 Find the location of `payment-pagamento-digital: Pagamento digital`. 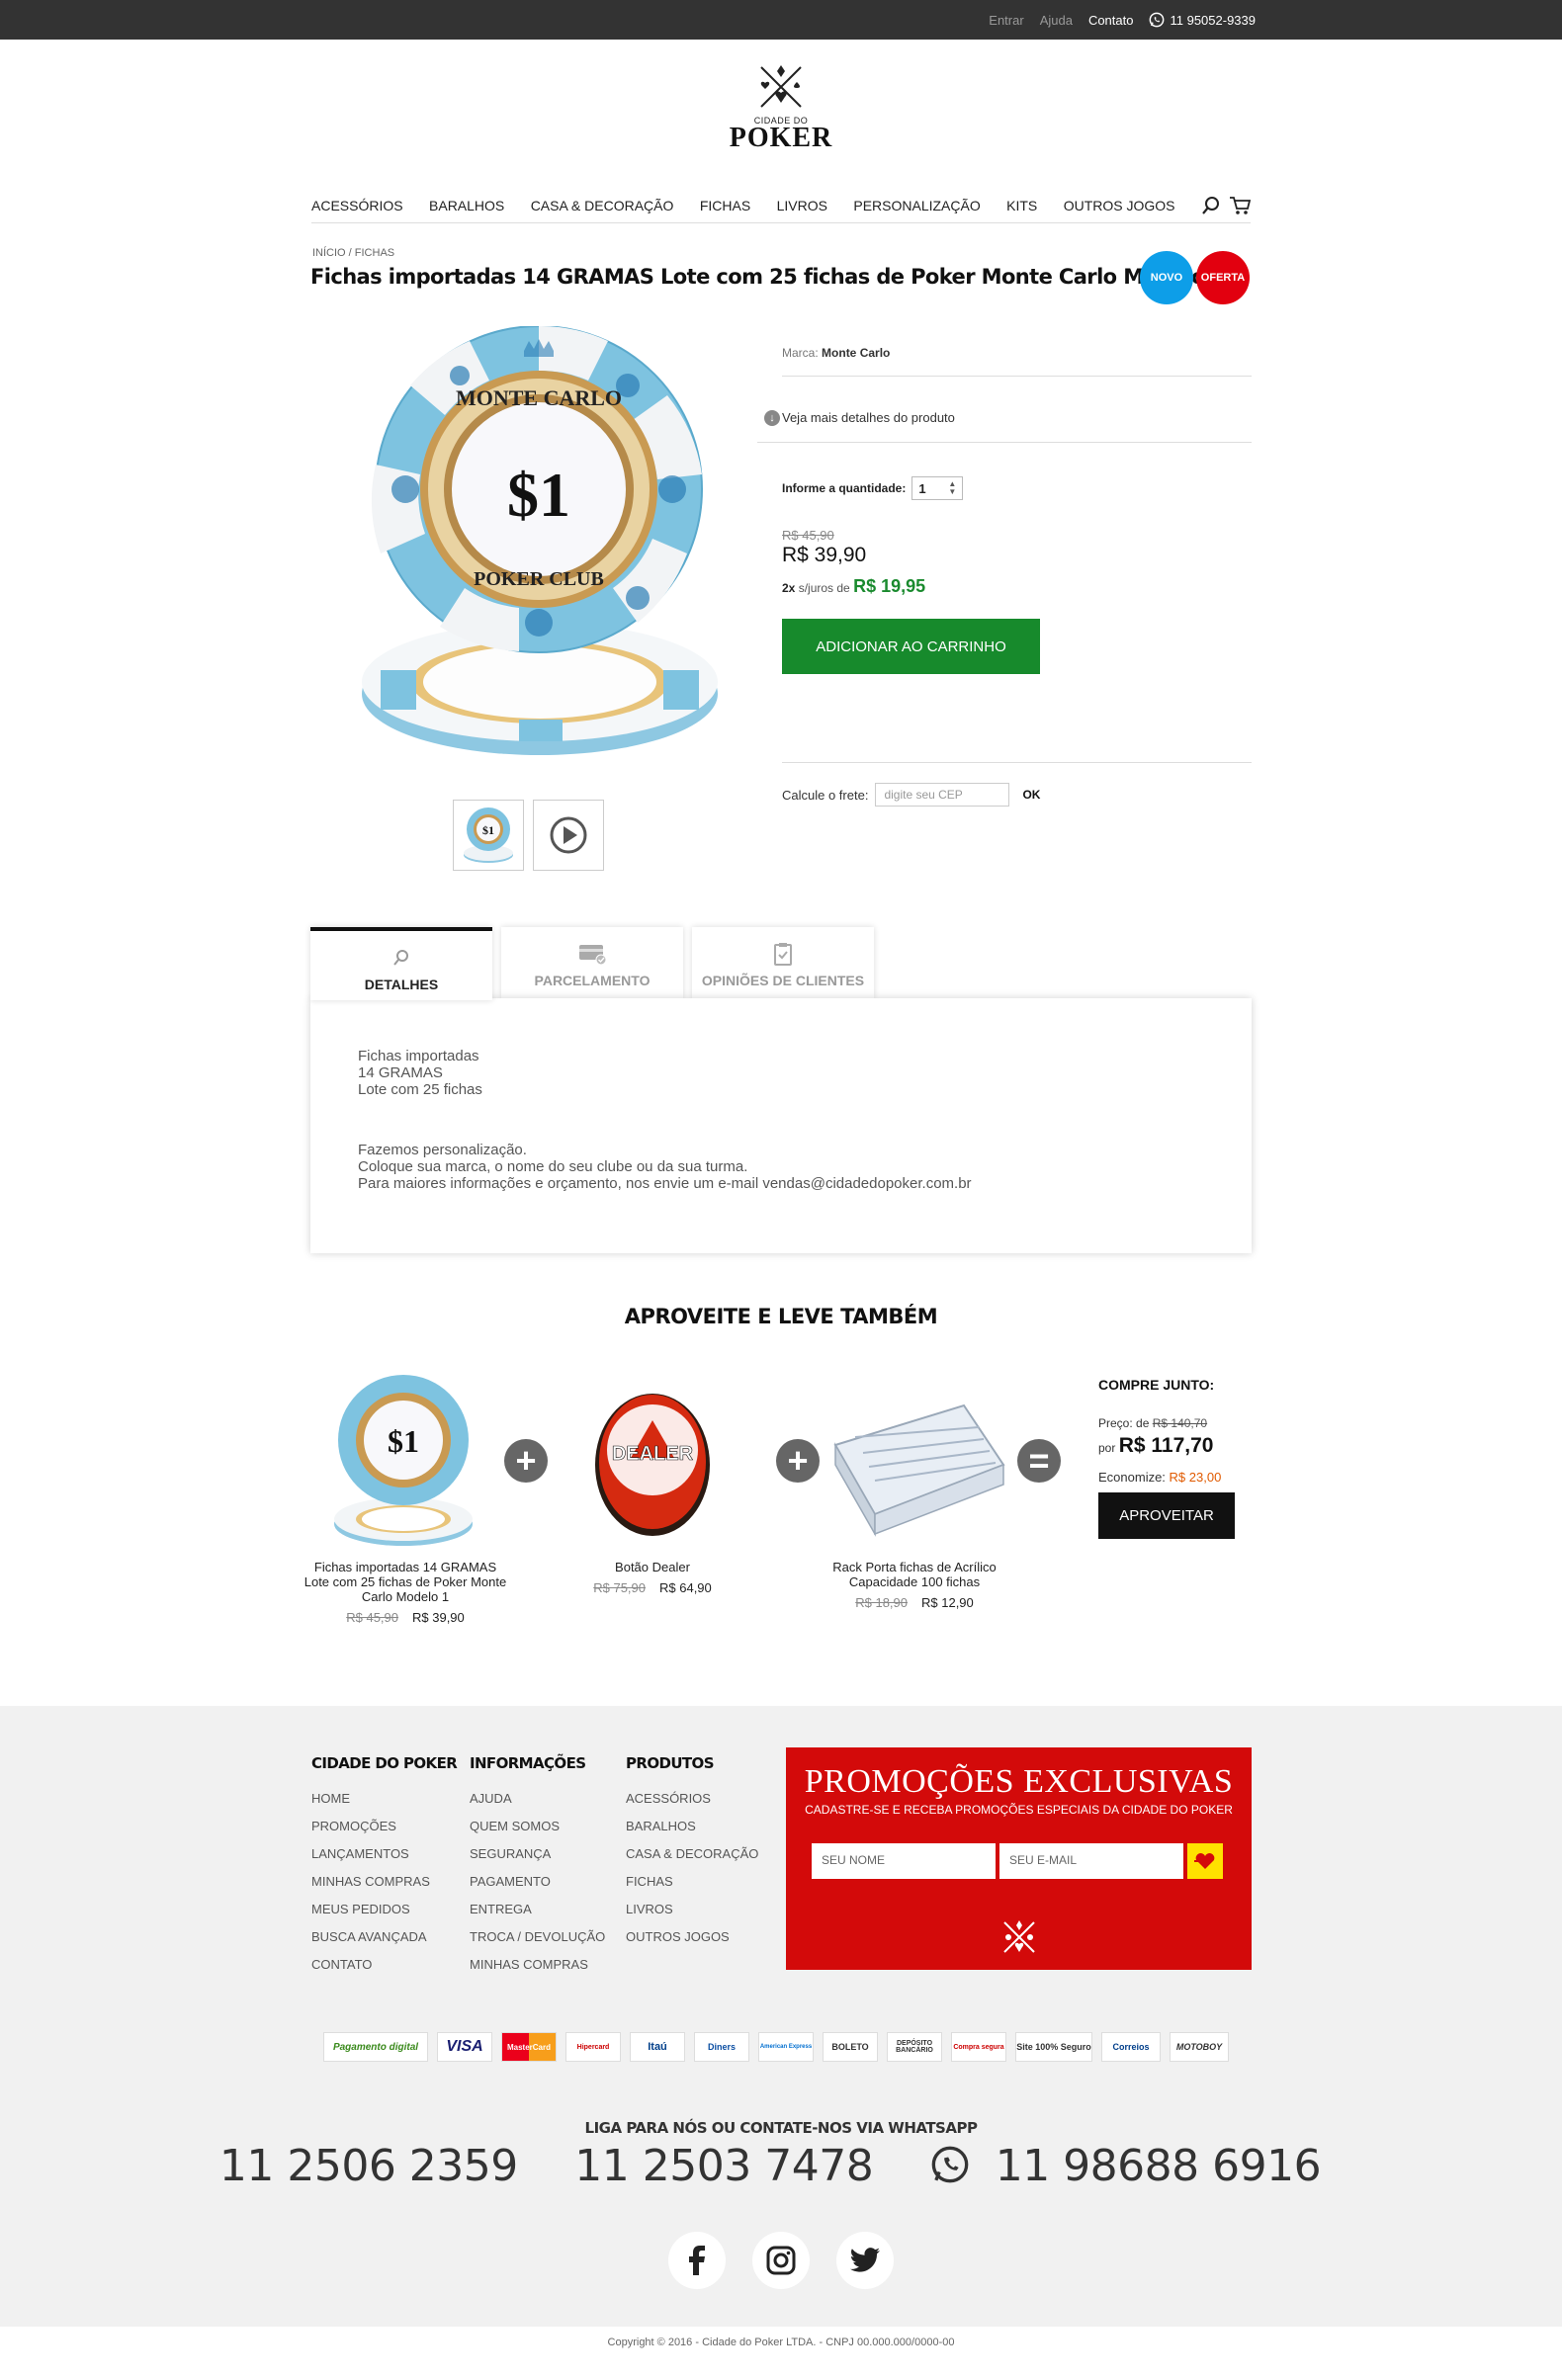

payment-pagamento-digital: Pagamento digital is located at coordinates (375, 2047).